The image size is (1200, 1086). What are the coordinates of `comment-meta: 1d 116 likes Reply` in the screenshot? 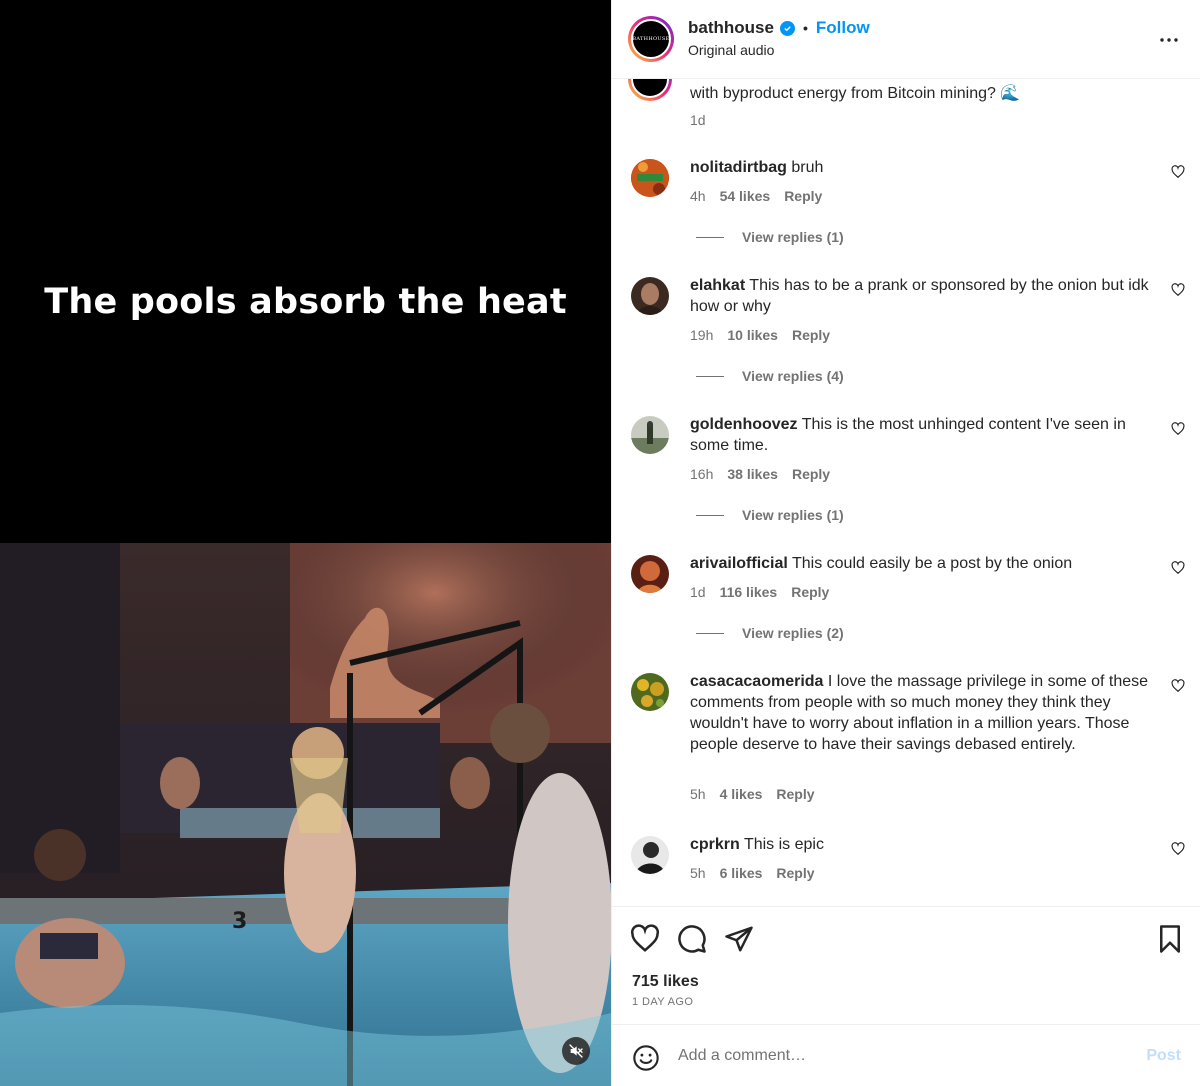 It's located at (759, 592).